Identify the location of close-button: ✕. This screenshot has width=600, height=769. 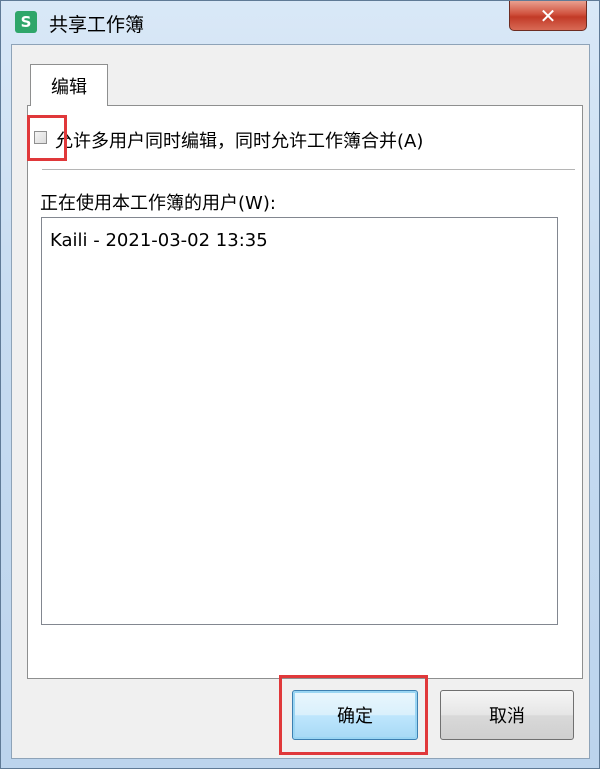
(548, 16).